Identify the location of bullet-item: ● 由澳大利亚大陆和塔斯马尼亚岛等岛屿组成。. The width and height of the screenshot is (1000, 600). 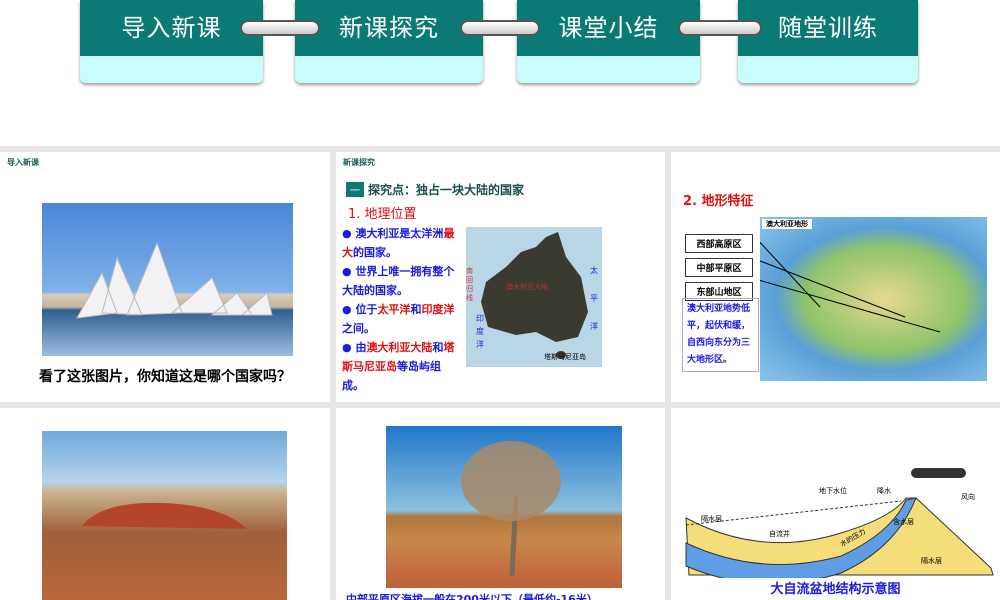
(398, 366).